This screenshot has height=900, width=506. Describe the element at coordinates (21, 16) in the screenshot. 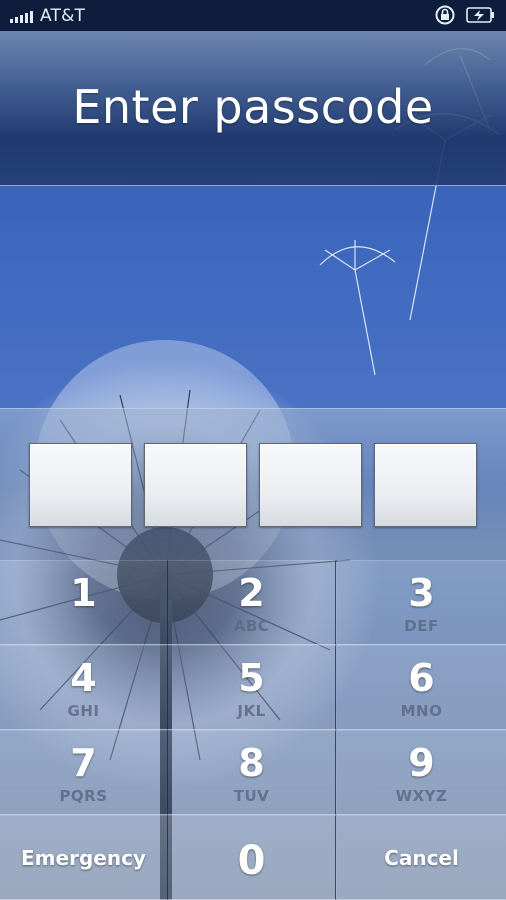

I see `signal-icon` at that location.